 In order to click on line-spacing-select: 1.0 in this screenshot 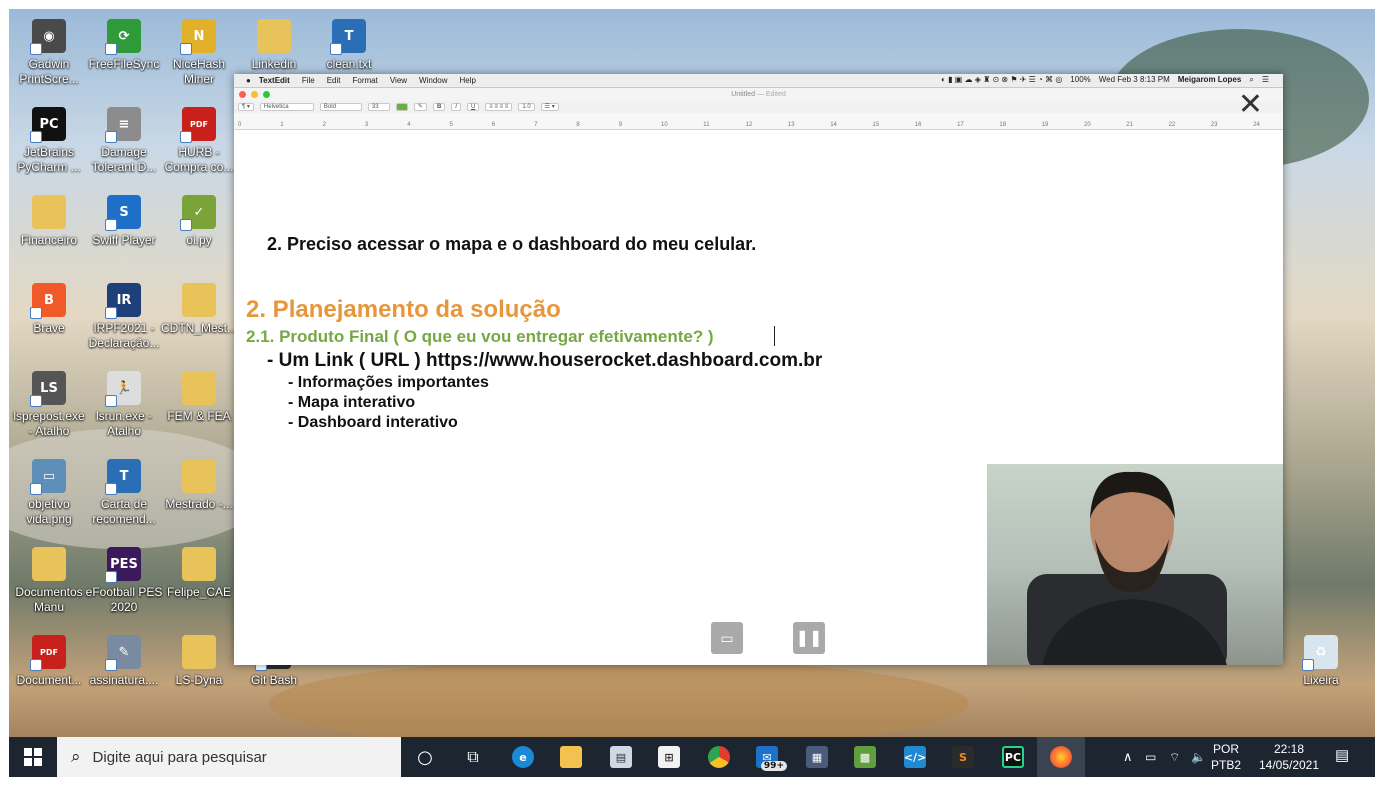, I will do `click(526, 107)`.